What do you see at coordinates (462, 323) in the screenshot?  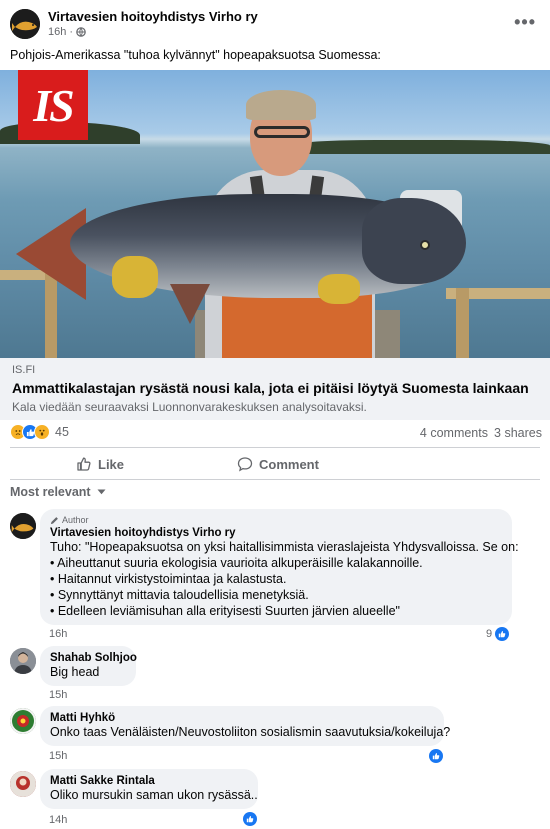 I see `image-railing-post` at bounding box center [462, 323].